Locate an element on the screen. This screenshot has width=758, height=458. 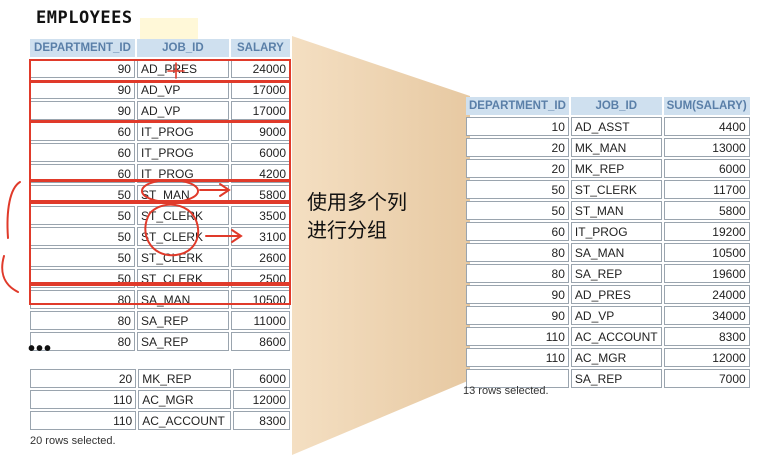
job-id-cell: IT_PROG is located at coordinates (182, 131).